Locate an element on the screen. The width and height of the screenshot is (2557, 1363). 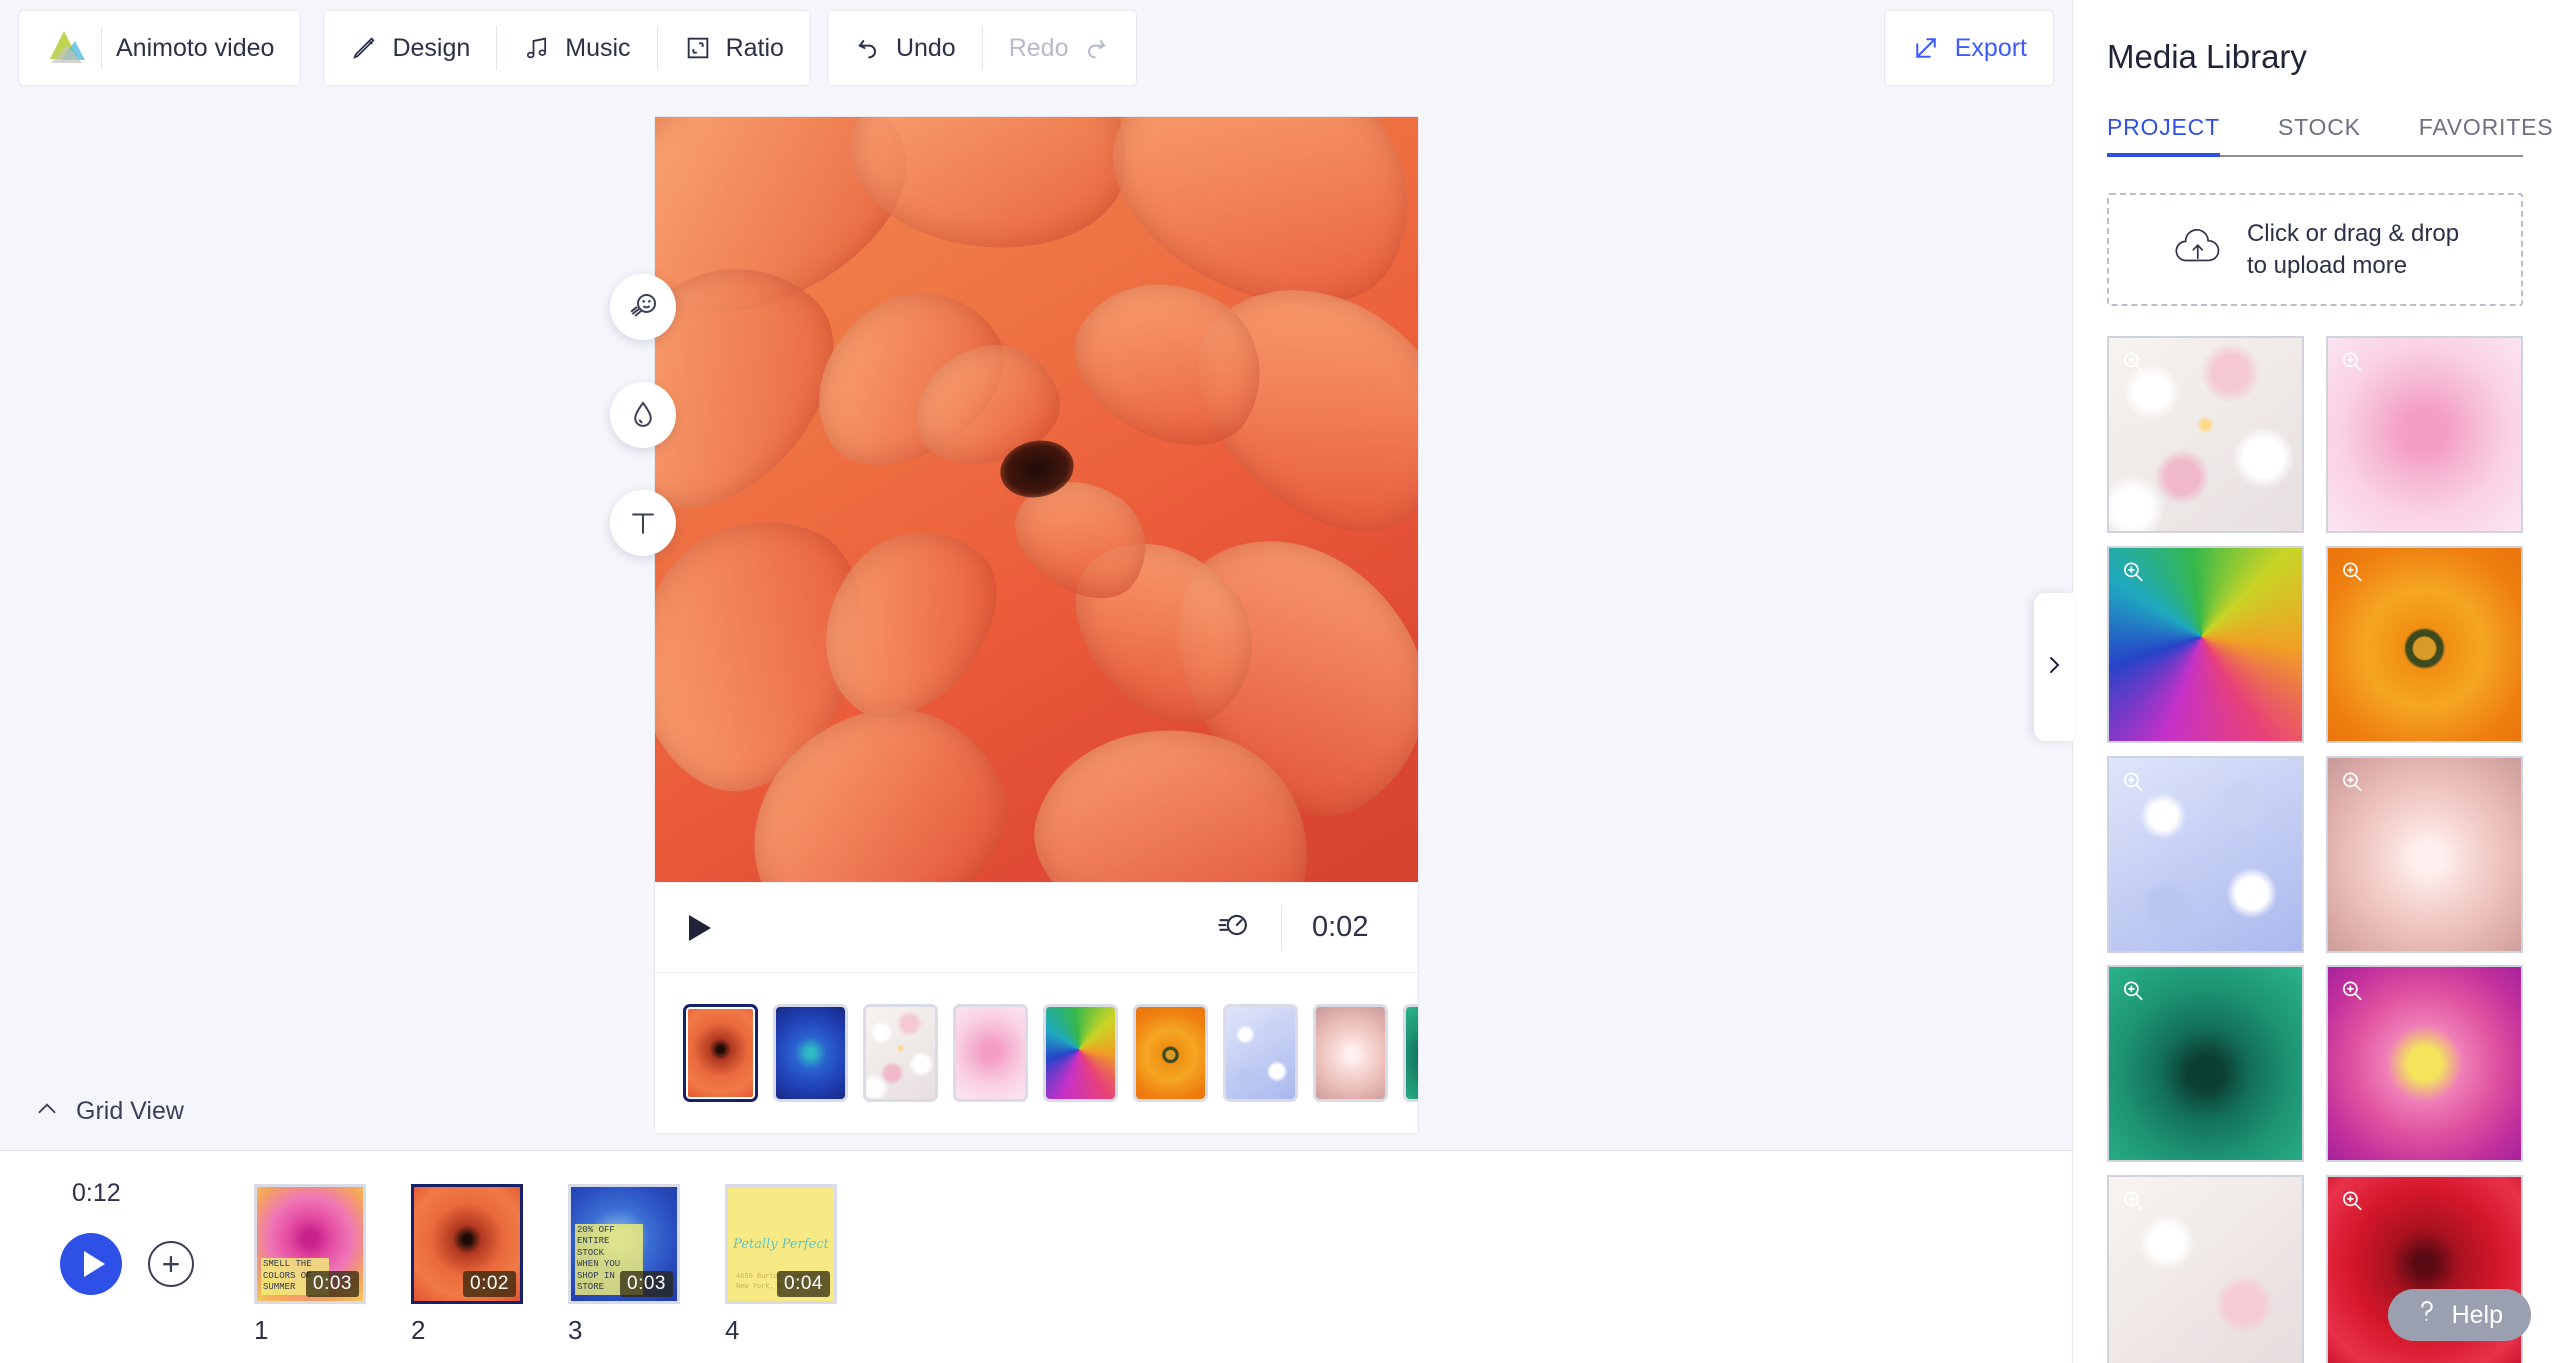
filmstrip-thumb-orange-dahlia is located at coordinates (720, 1053).